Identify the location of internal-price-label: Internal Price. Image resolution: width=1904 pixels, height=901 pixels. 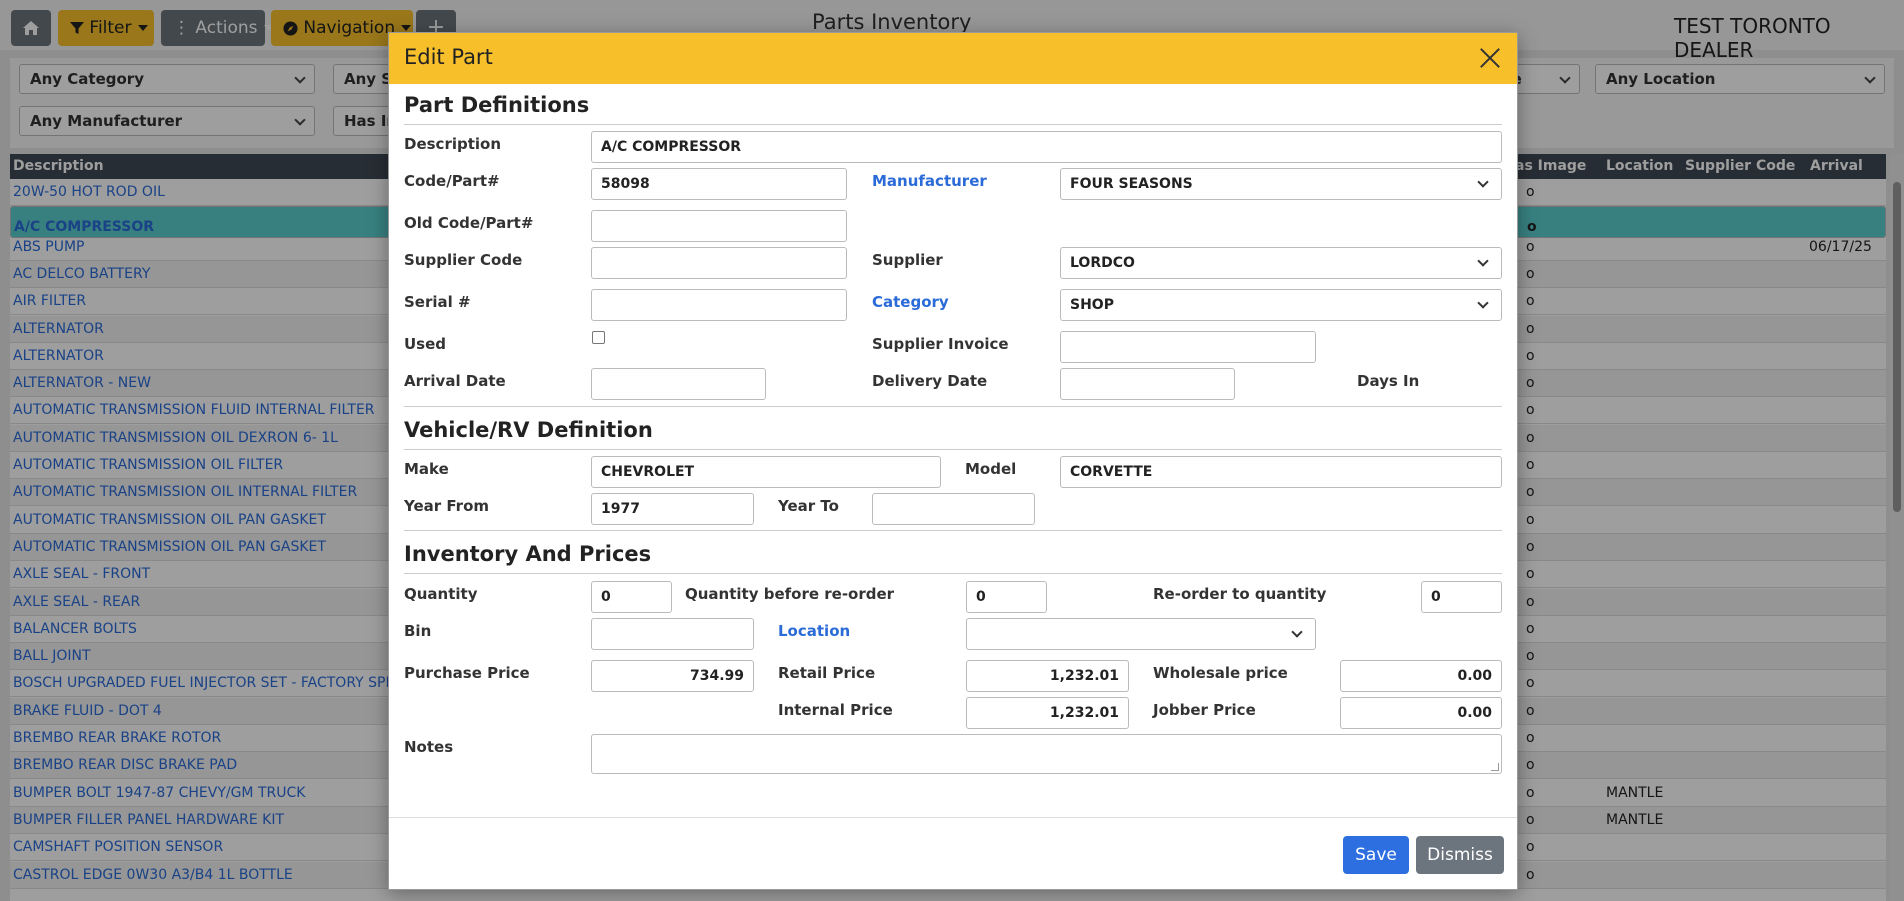
(835, 710).